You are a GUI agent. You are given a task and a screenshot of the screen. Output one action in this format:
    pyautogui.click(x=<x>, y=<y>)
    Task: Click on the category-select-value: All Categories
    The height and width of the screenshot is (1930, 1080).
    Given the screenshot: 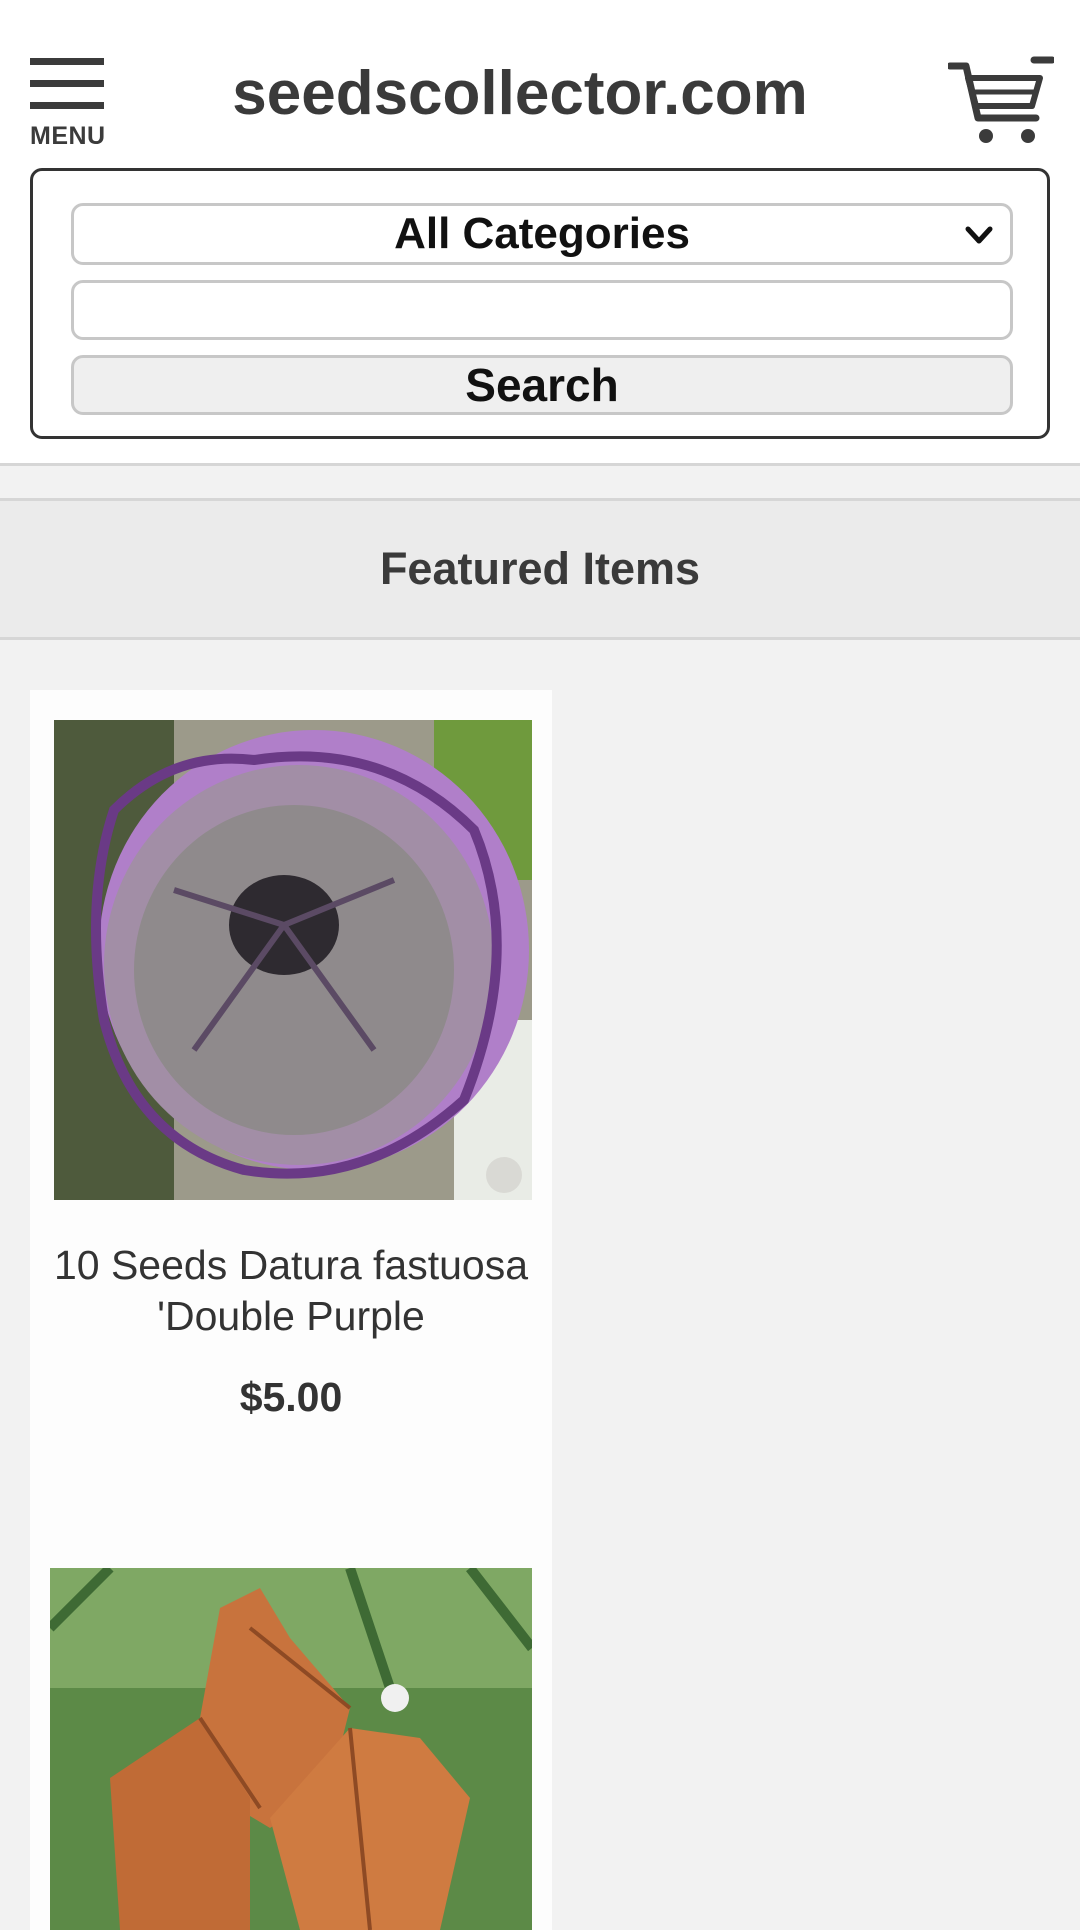 What is the action you would take?
    pyautogui.click(x=542, y=233)
    